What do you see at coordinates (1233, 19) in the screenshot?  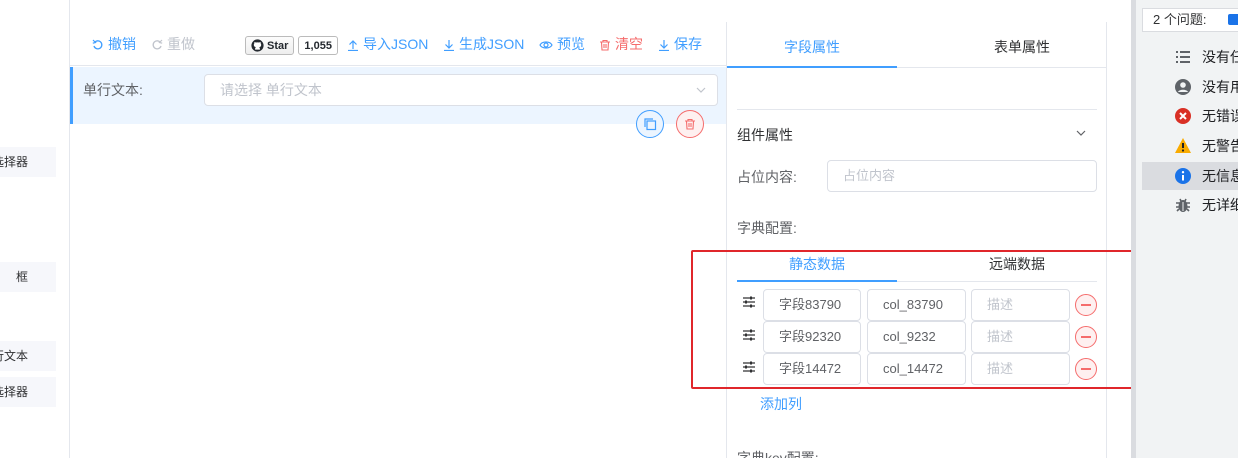 I see `issue-flag-icon` at bounding box center [1233, 19].